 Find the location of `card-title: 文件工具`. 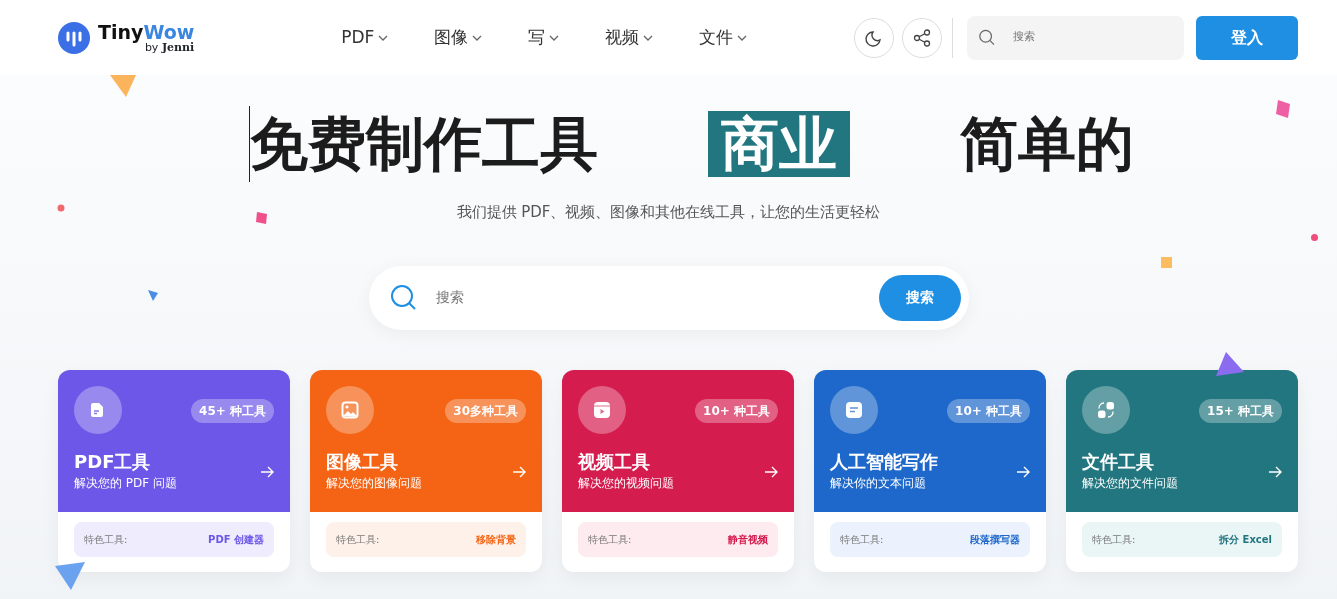

card-title: 文件工具 is located at coordinates (1118, 461).